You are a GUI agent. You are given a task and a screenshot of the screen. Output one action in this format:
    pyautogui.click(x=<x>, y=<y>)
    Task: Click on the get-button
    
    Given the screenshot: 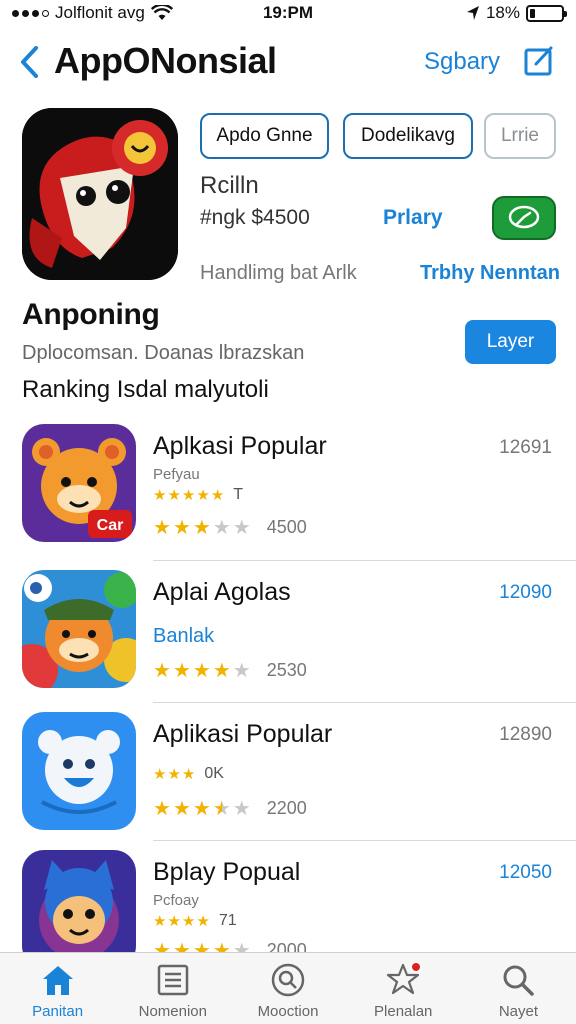 What is the action you would take?
    pyautogui.click(x=524, y=218)
    